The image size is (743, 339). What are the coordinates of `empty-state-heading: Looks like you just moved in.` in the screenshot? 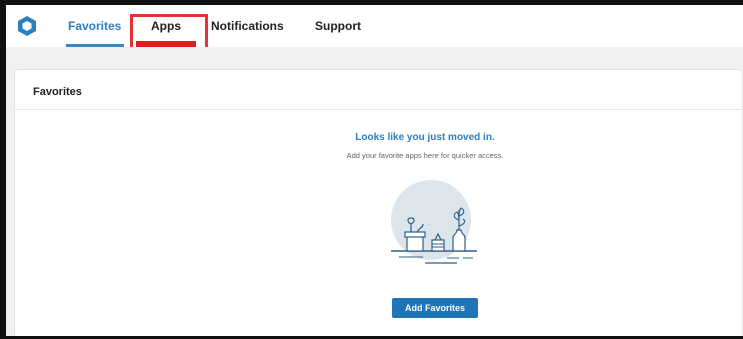 It's located at (425, 137).